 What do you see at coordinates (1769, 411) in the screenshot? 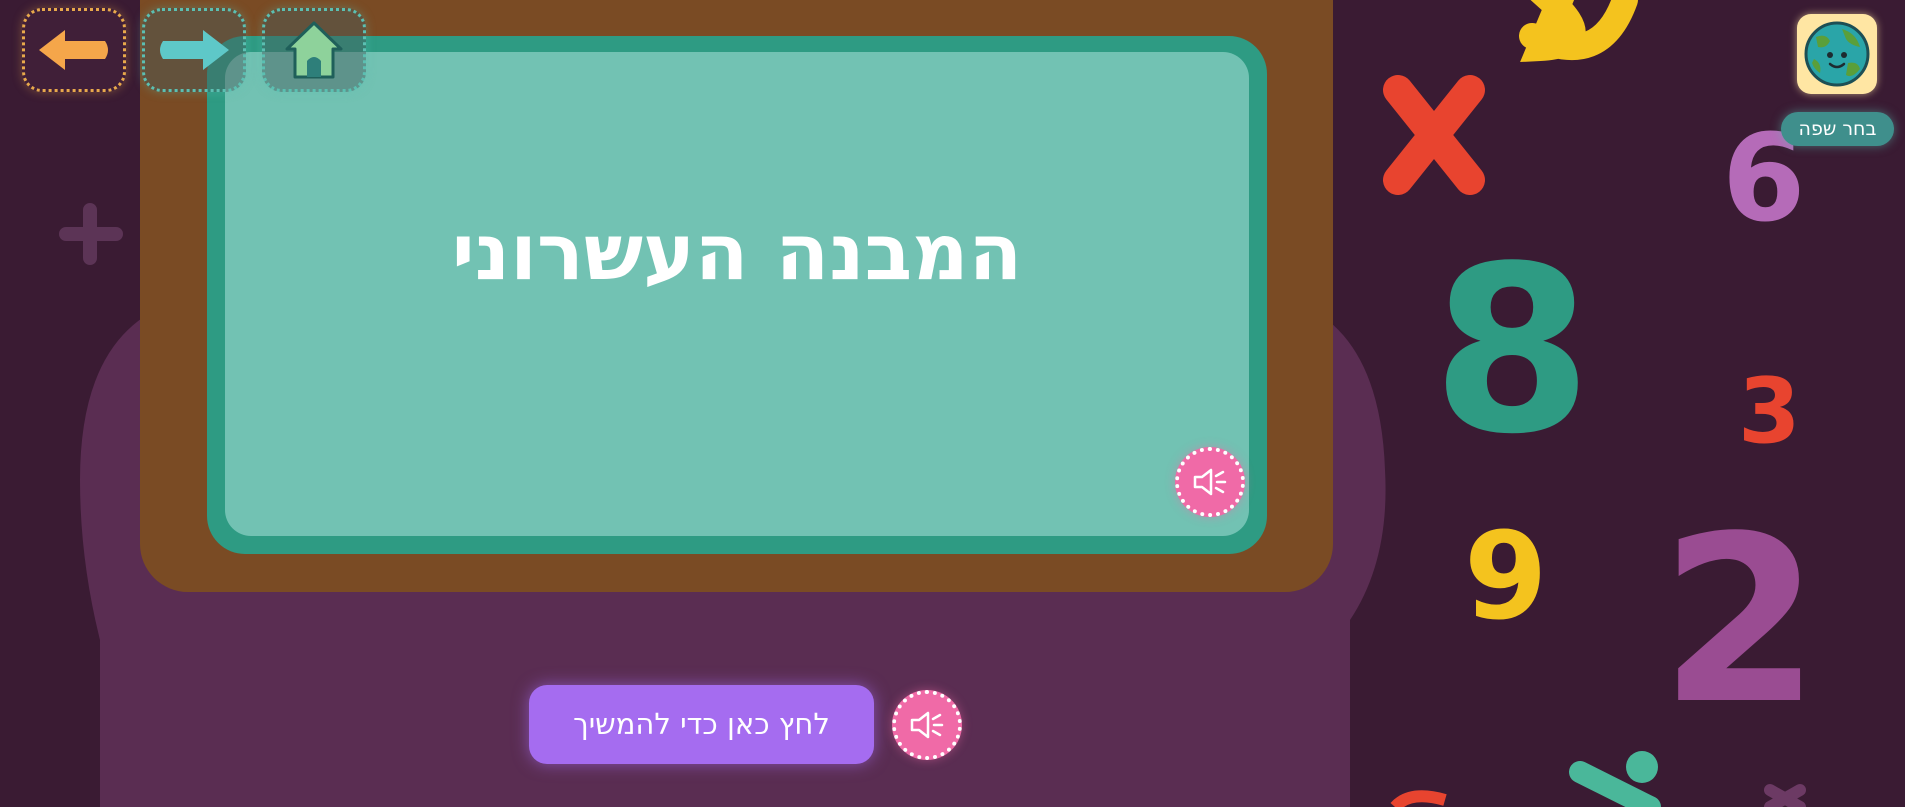
I see `digit-3-decoration: 3` at bounding box center [1769, 411].